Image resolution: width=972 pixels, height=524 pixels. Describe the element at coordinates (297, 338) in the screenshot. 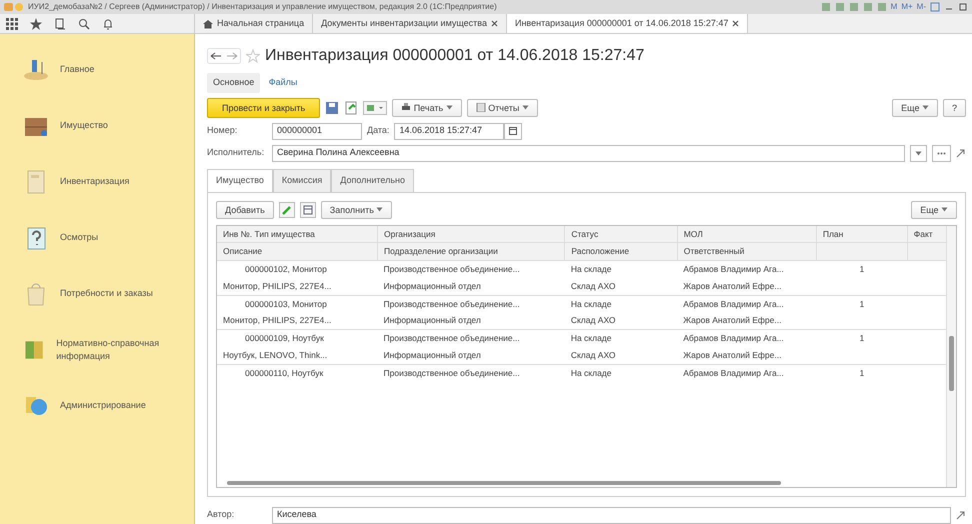

I see `table-cell: 000000109, Ноутбук` at that location.